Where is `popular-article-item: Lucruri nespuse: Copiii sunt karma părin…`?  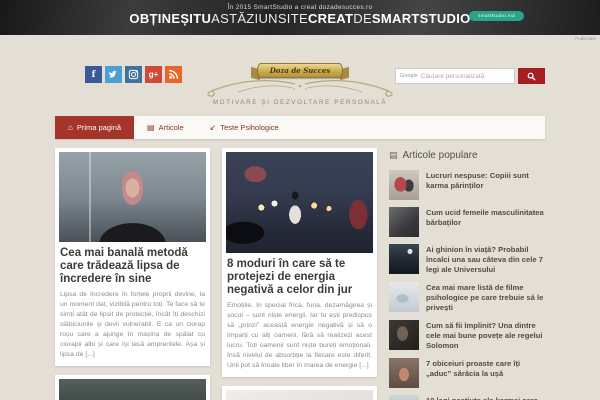
popular-article-item: Lucruri nespuse: Copiii sunt karma părin… is located at coordinates (466, 185).